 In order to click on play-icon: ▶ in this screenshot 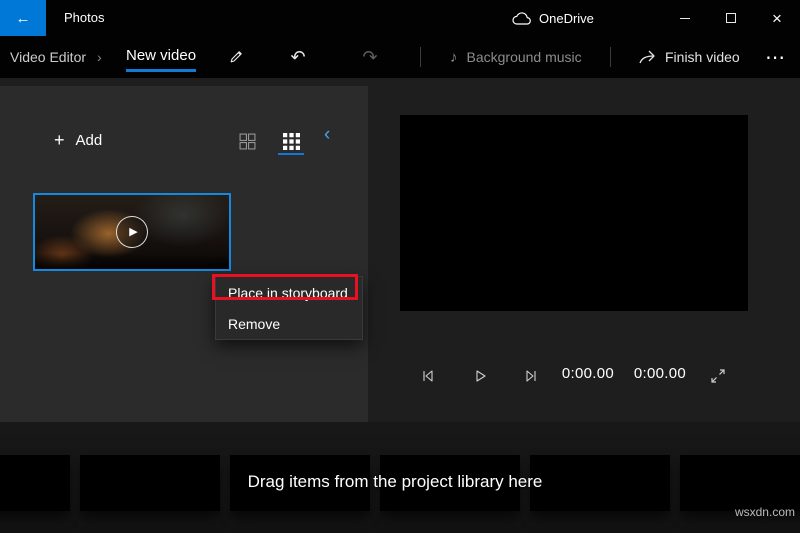, I will do `click(133, 231)`.